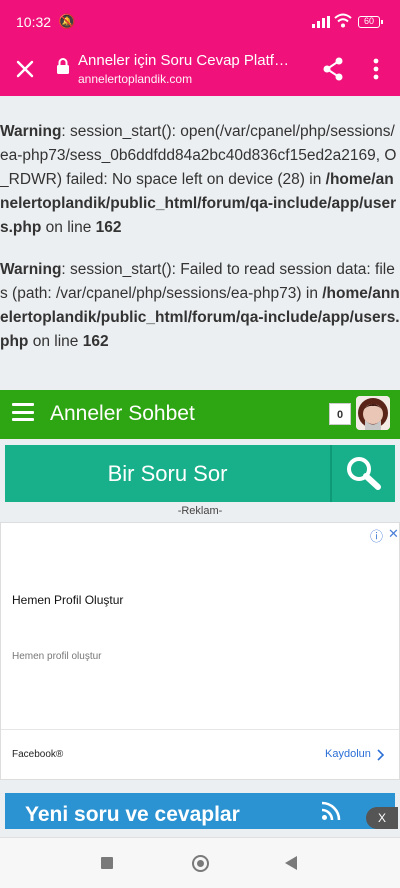 The width and height of the screenshot is (400, 888). Describe the element at coordinates (63, 66) in the screenshot. I see `lock-icon` at that location.